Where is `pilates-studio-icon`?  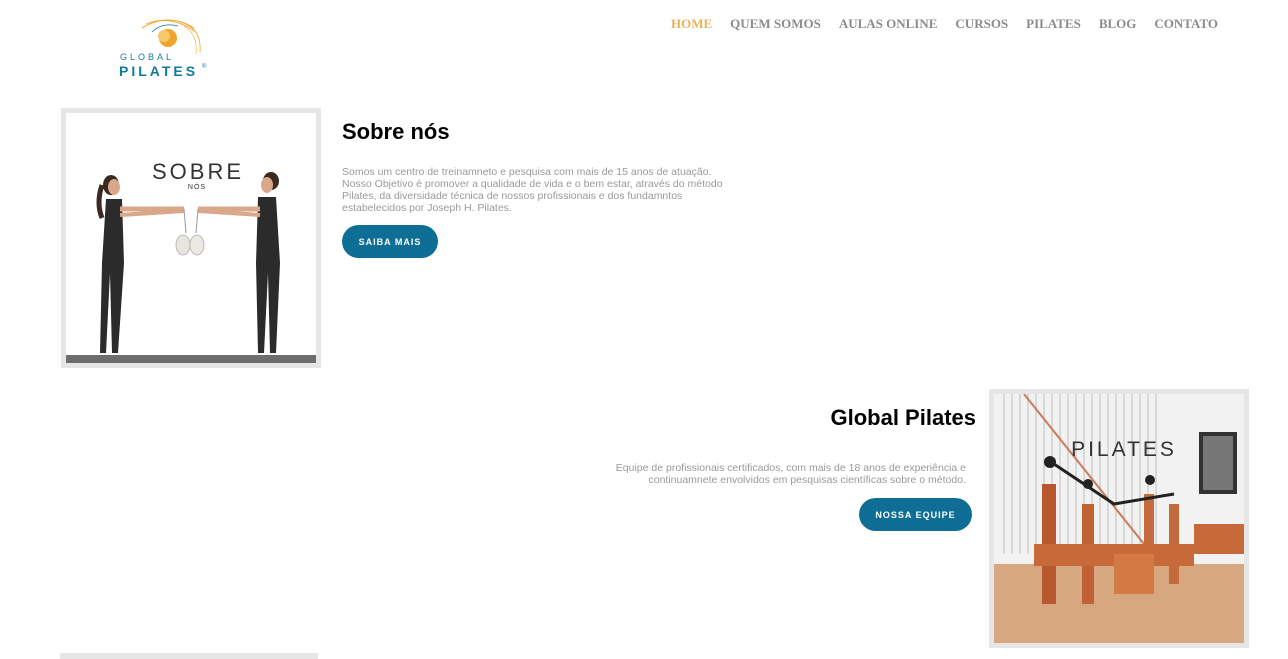
pilates-studio-icon is located at coordinates (1119, 518).